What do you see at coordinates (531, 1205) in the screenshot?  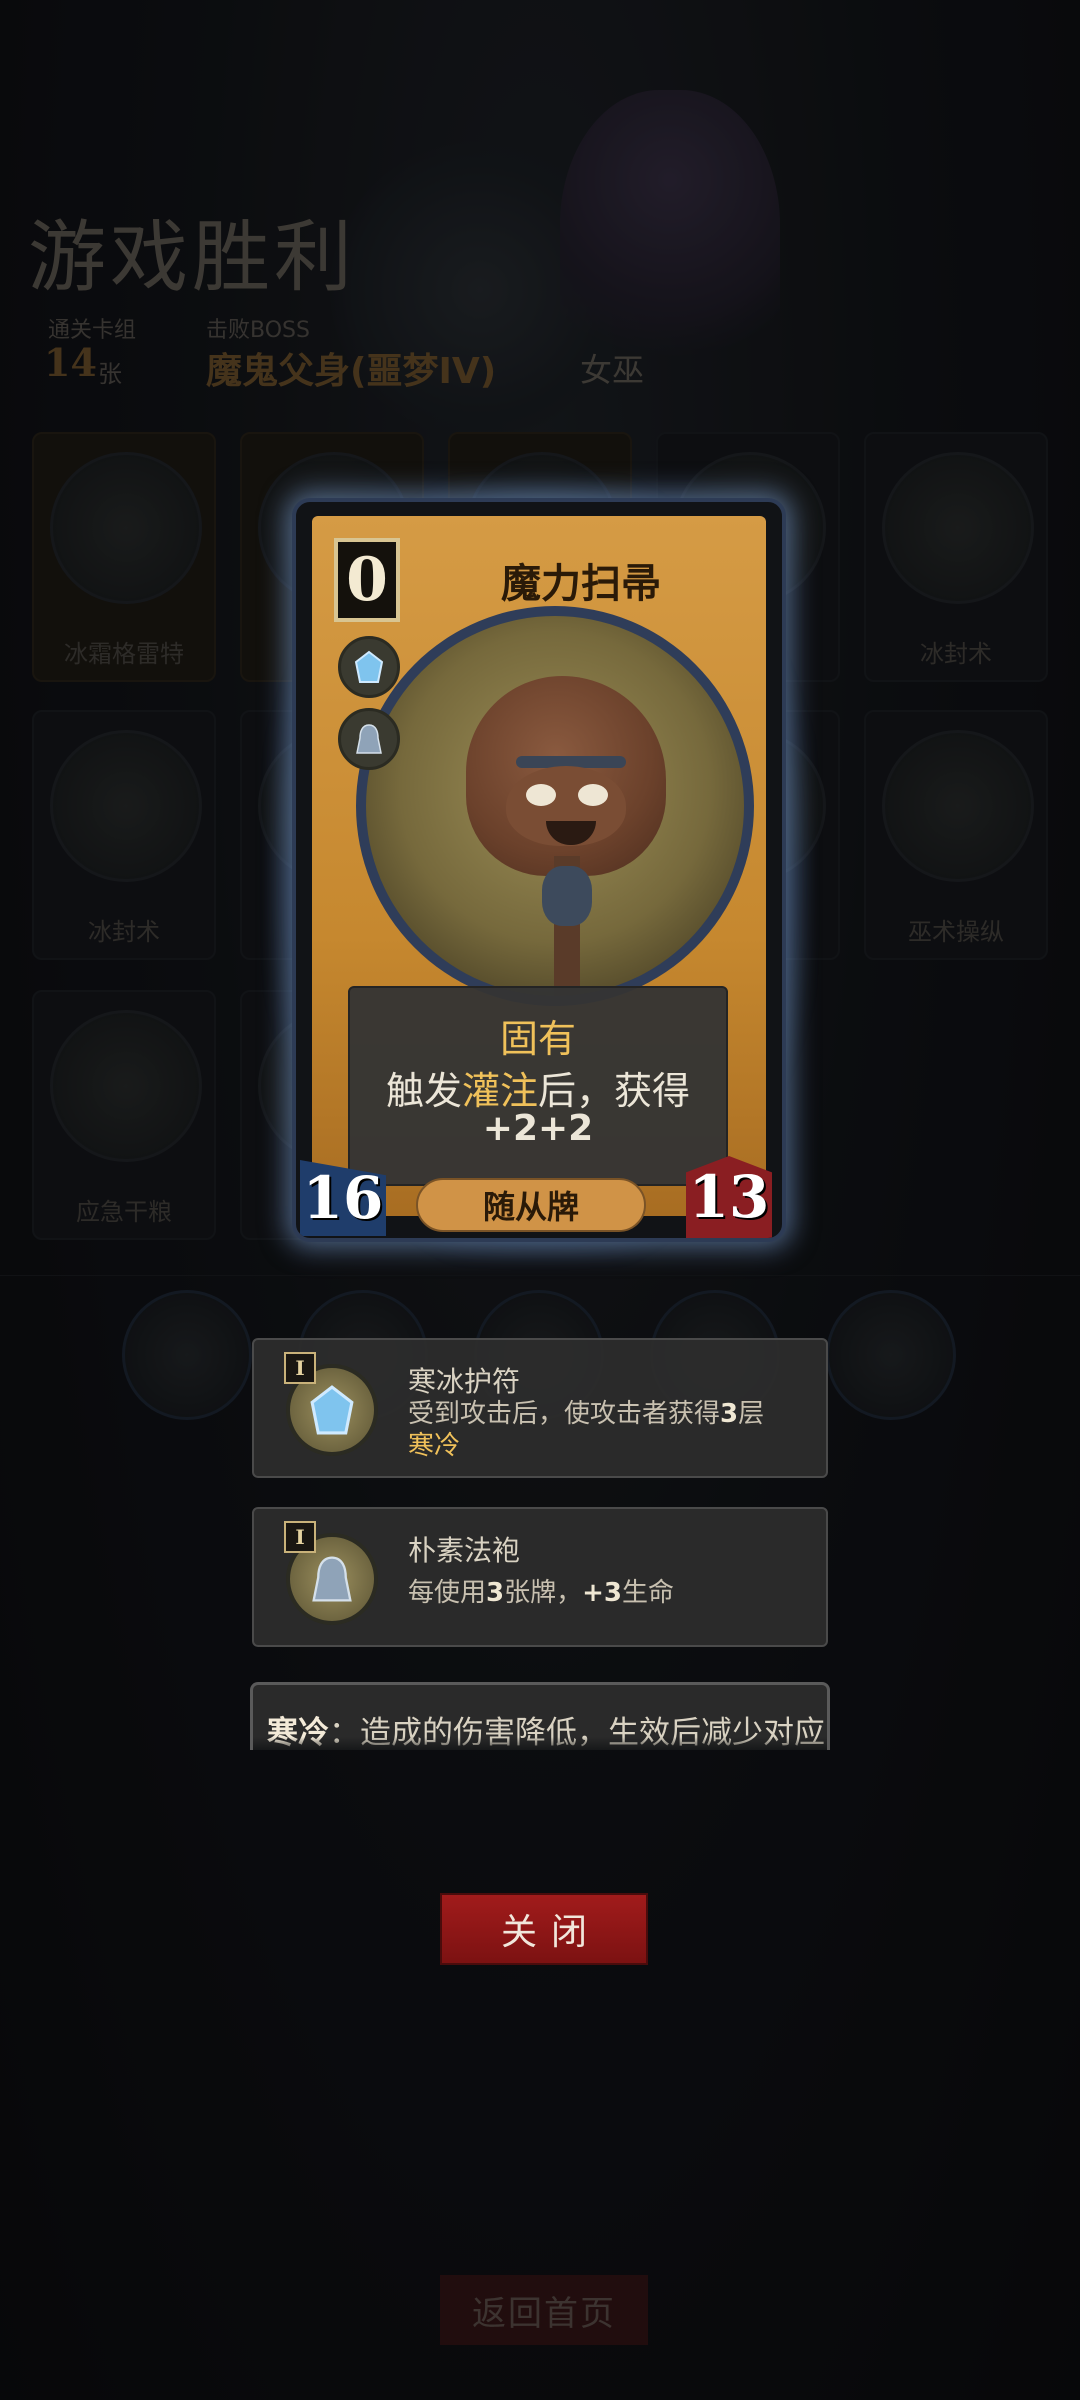 I see `card-type-badge: 随从牌` at bounding box center [531, 1205].